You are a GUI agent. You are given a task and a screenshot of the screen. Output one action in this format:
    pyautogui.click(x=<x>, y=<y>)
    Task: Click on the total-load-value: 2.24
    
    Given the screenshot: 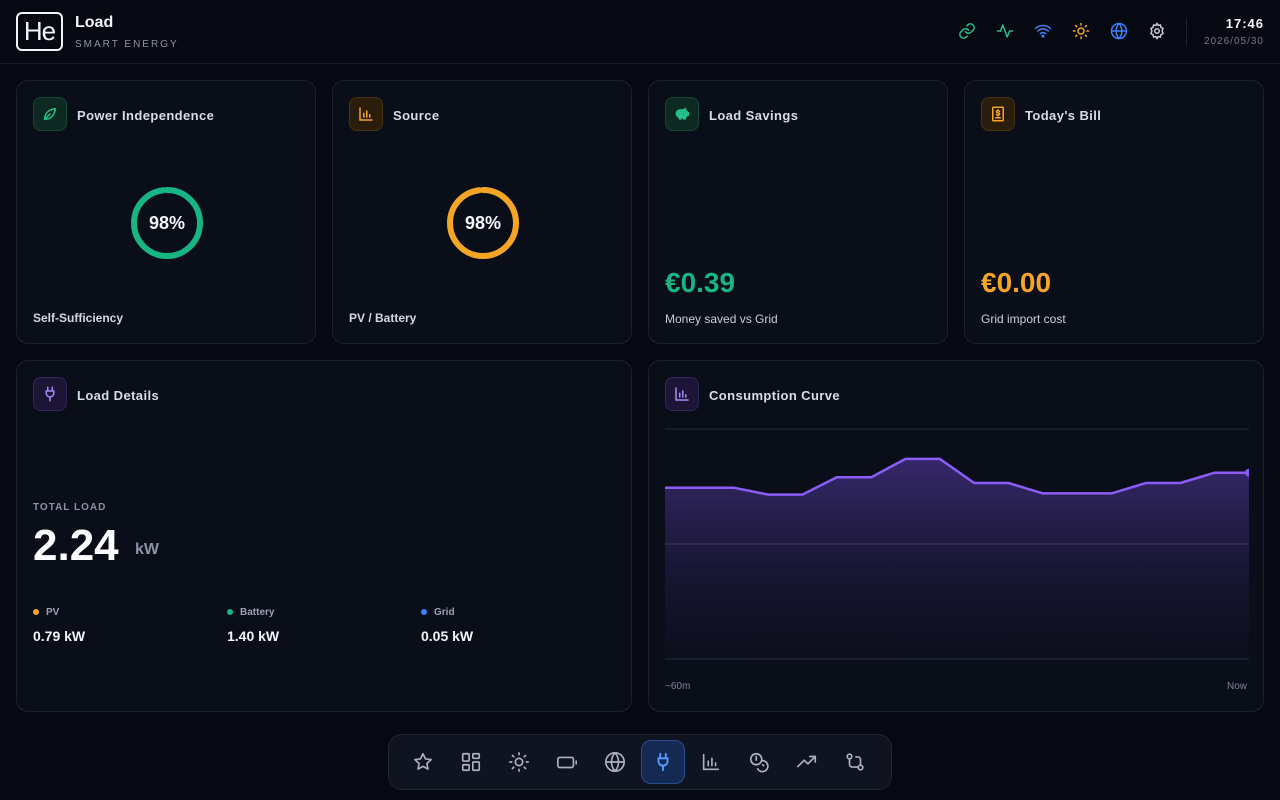 What is the action you would take?
    pyautogui.click(x=76, y=545)
    